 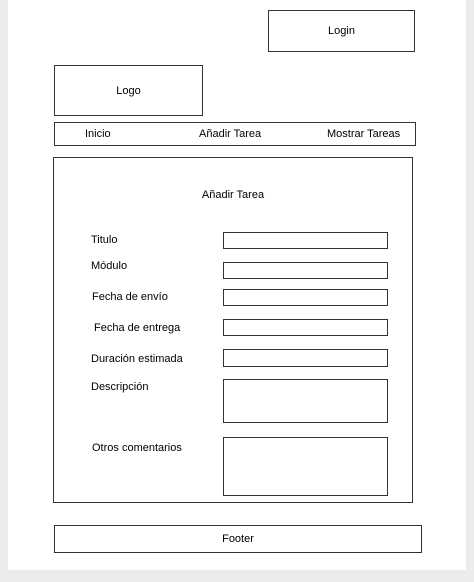 What do you see at coordinates (230, 134) in the screenshot?
I see `nav-item-anadir-tarea: Añadir Tarea` at bounding box center [230, 134].